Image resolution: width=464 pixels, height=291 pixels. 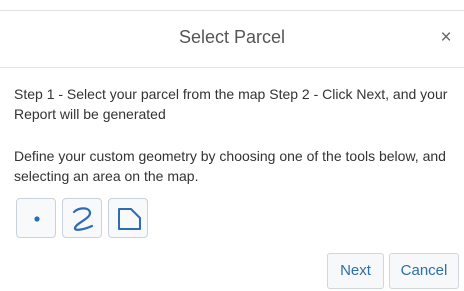 I want to click on polygon-icon, so click(x=129, y=219).